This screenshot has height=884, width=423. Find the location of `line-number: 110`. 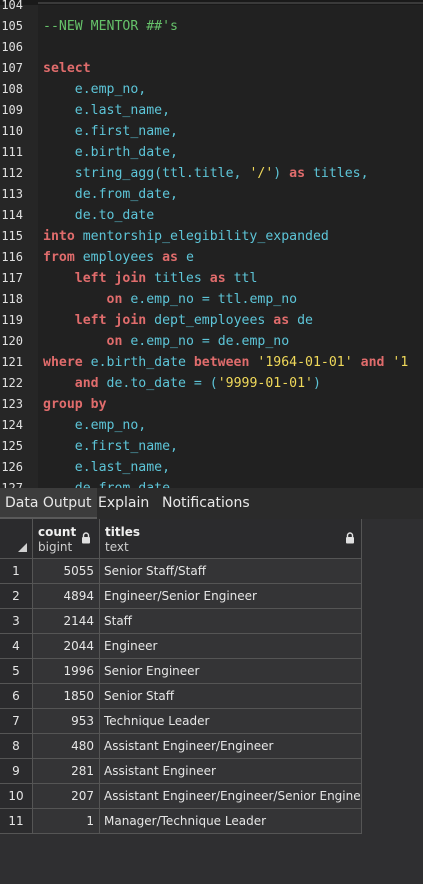

line-number: 110 is located at coordinates (12, 131).